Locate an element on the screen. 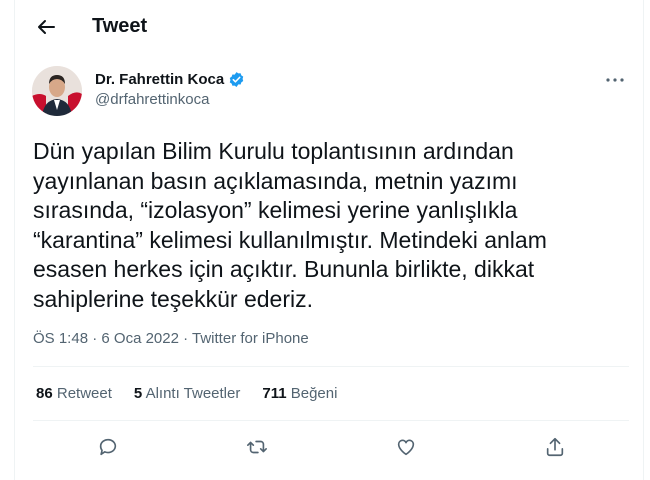  like-icon is located at coordinates (406, 447).